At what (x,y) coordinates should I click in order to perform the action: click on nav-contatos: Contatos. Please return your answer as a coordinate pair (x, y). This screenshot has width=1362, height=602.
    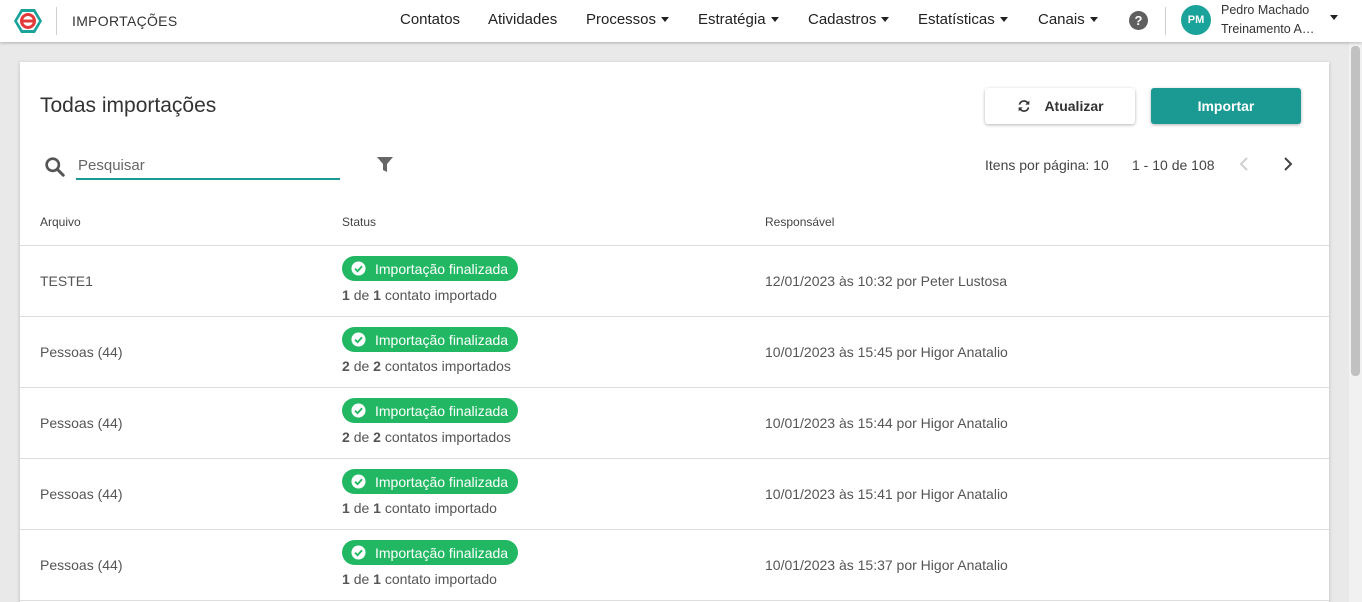
    Looking at the image, I should click on (430, 19).